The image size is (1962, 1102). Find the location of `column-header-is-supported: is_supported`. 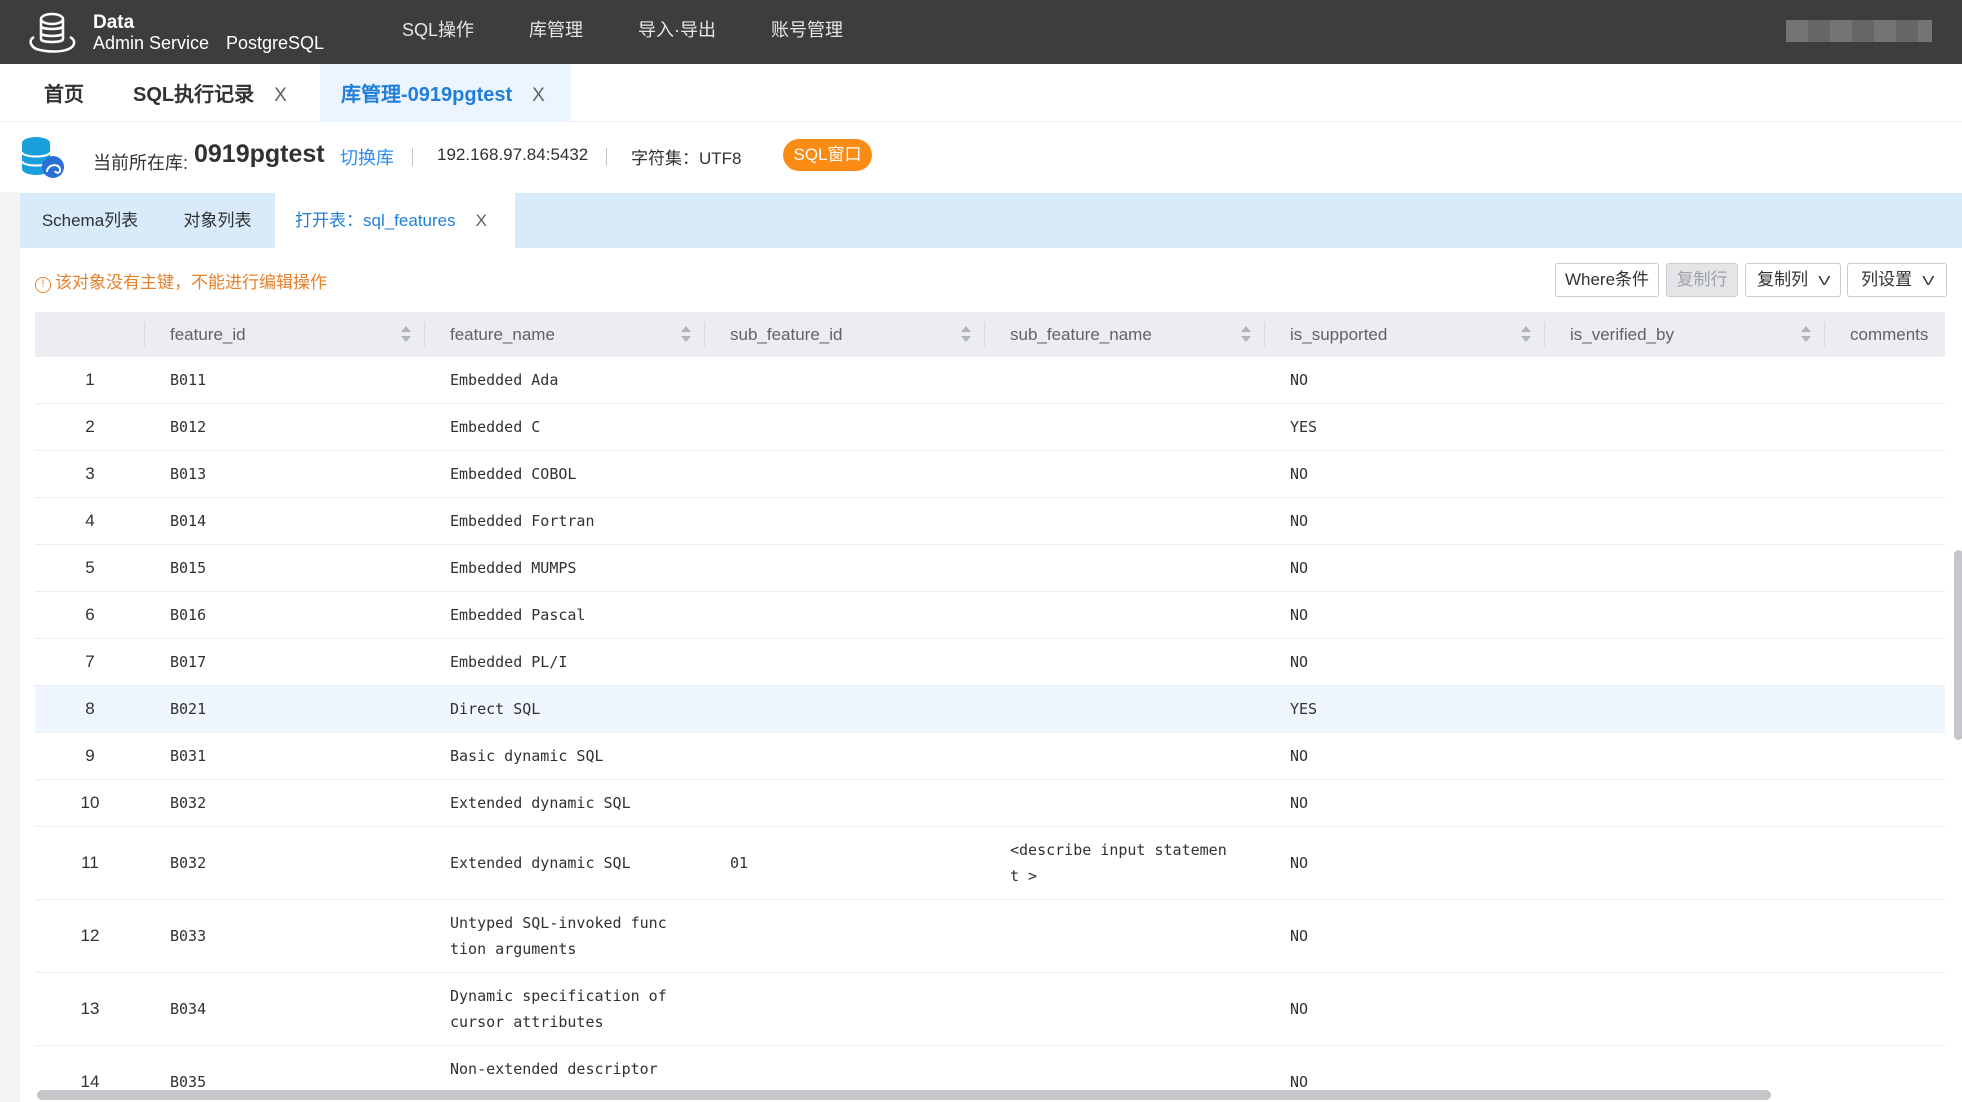

column-header-is-supported: is_supported is located at coordinates (1405, 334).